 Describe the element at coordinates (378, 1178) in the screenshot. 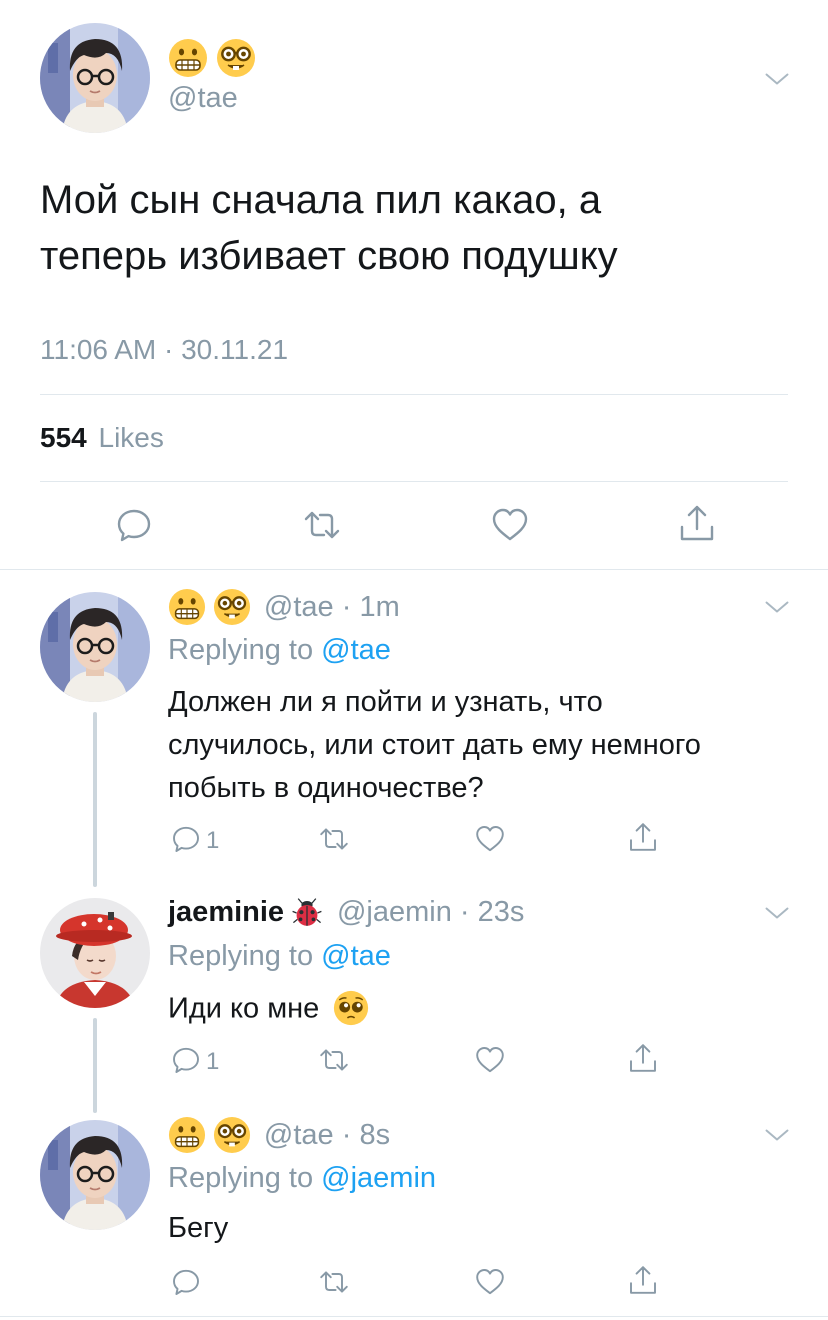

I see `mention-link: @jaemin` at that location.